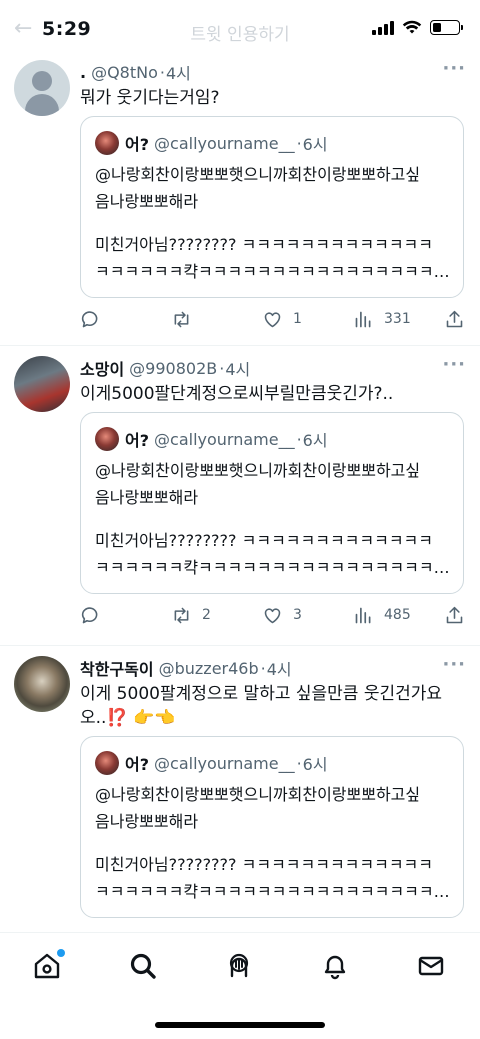  I want to click on view-count: 331, so click(397, 319).